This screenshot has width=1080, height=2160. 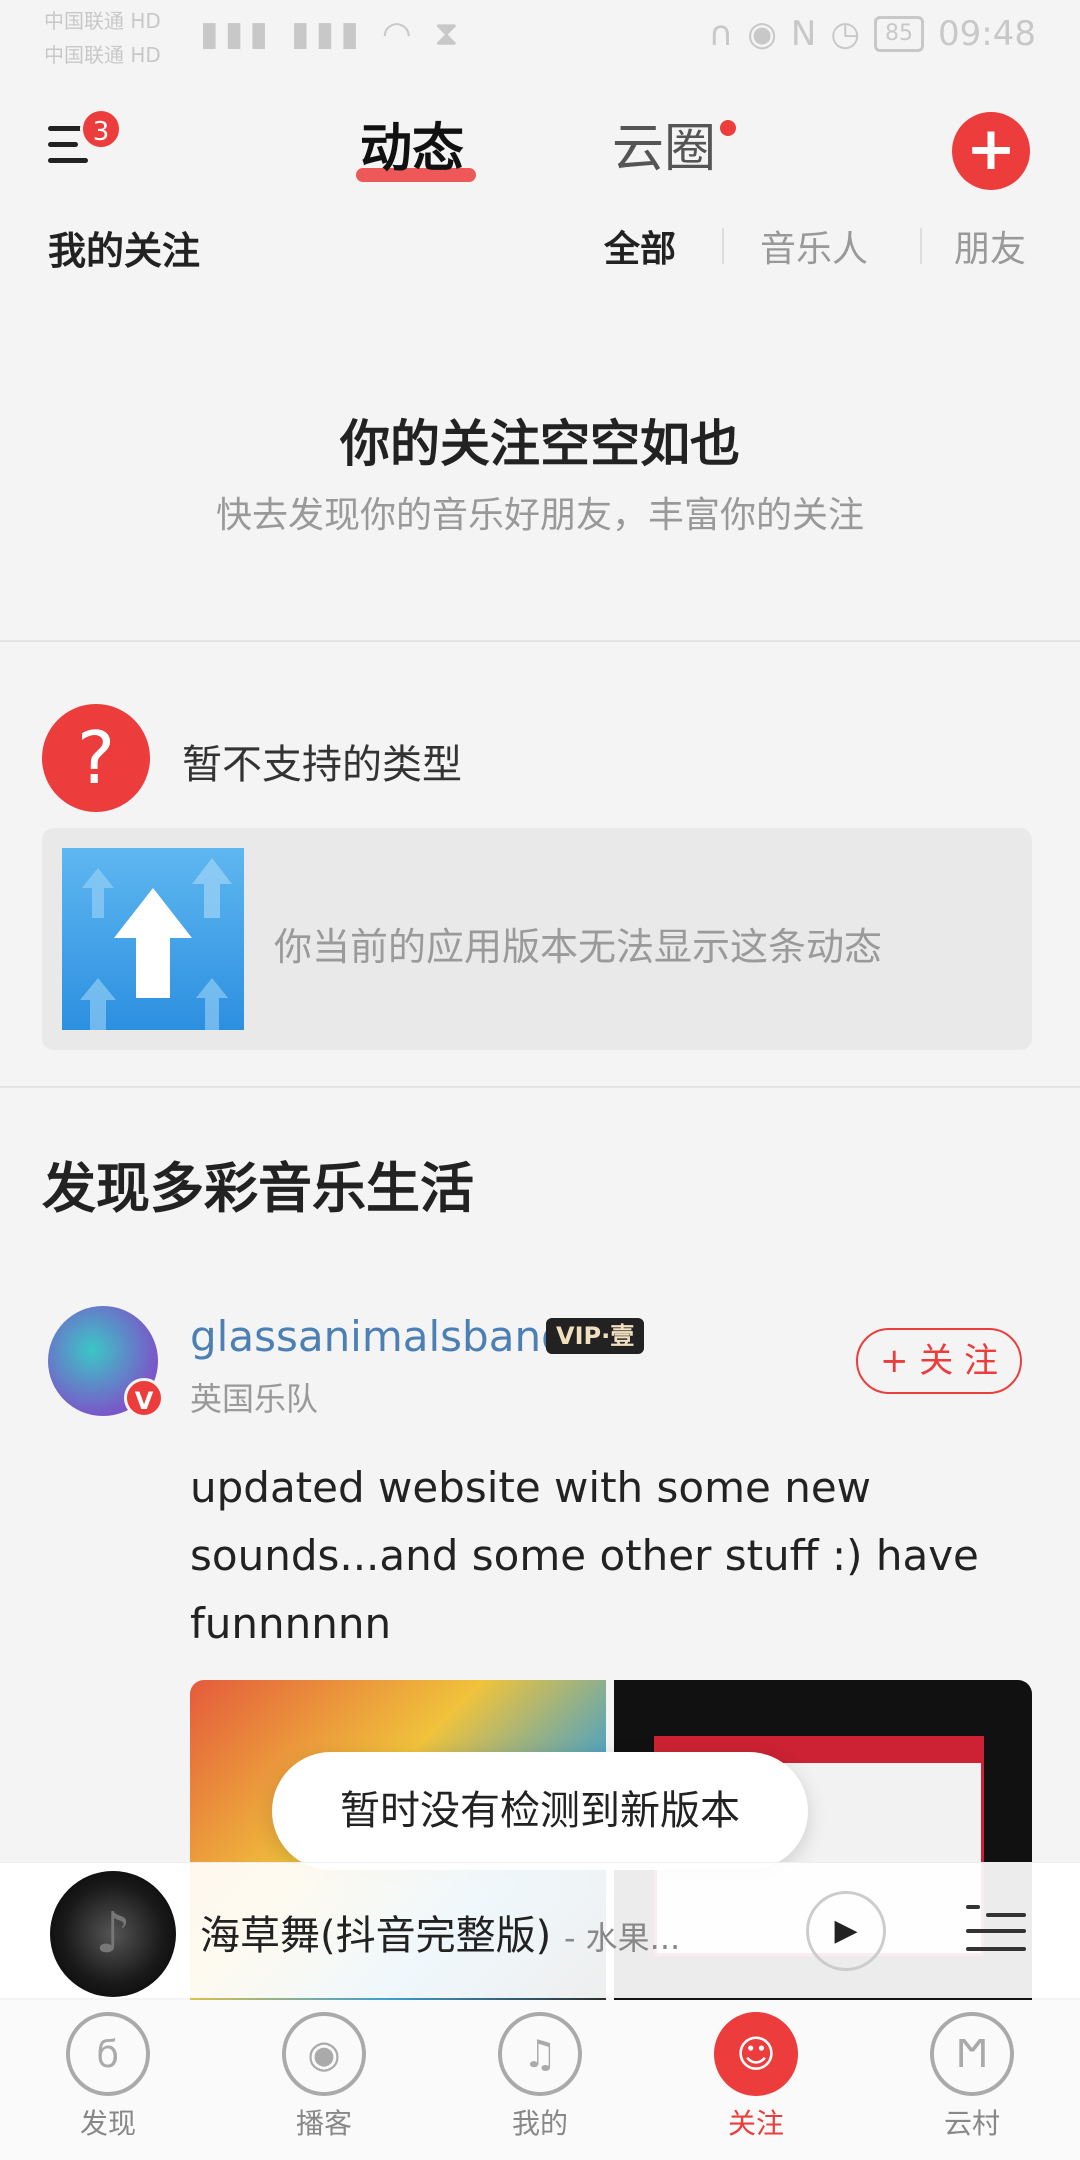 What do you see at coordinates (322, 765) in the screenshot?
I see `unsupported-title: 暂不支持的类型` at bounding box center [322, 765].